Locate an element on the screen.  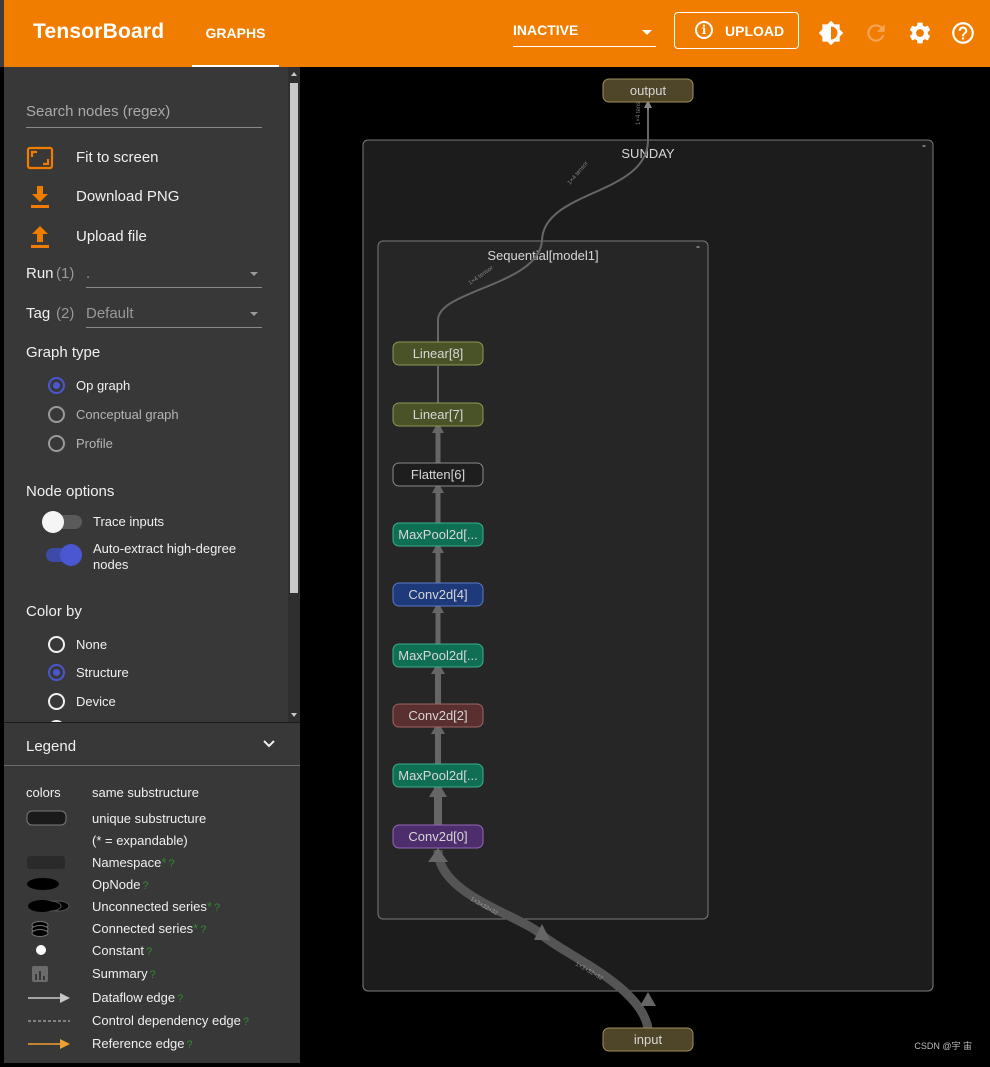
trace-inputs-label: Trace inputs is located at coordinates (129, 521).